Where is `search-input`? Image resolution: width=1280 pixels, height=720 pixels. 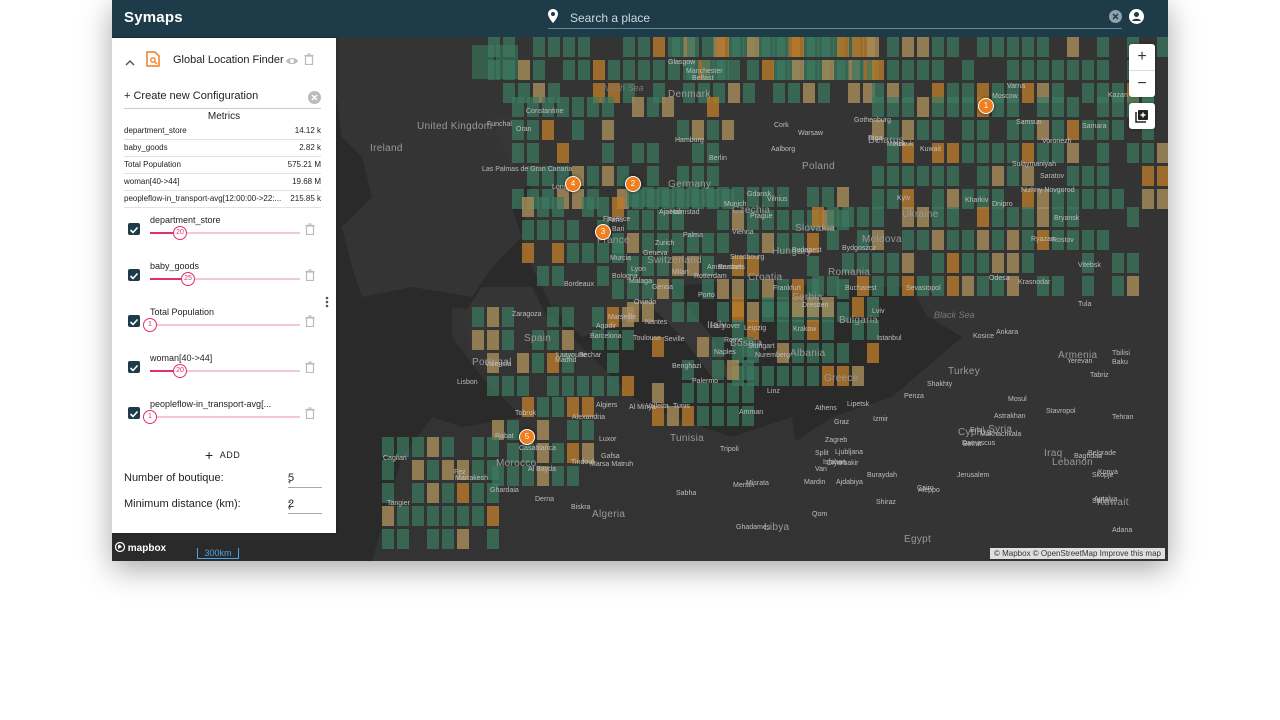 search-input is located at coordinates (830, 18).